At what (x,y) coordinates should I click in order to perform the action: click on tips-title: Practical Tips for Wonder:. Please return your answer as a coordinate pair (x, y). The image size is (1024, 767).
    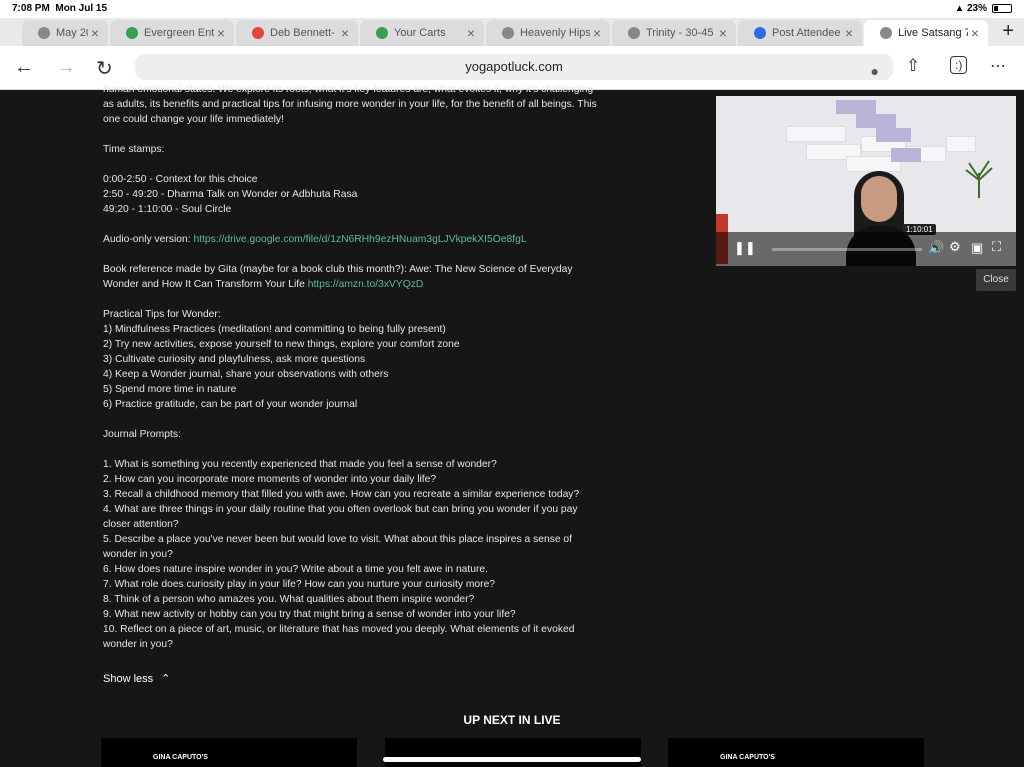
    Looking at the image, I should click on (162, 314).